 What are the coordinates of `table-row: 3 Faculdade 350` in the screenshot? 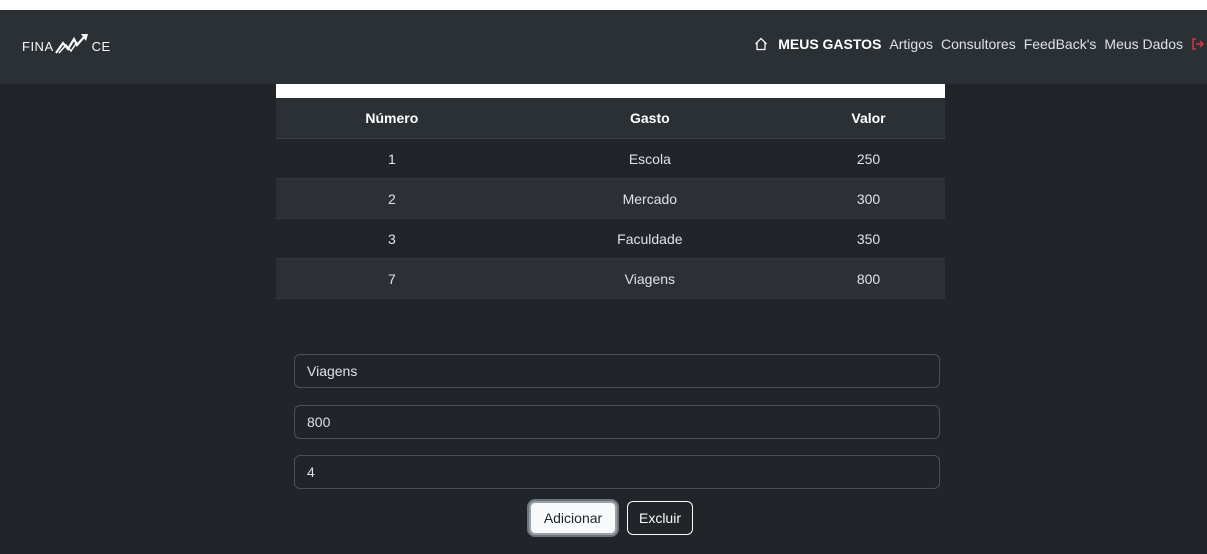 It's located at (610, 238).